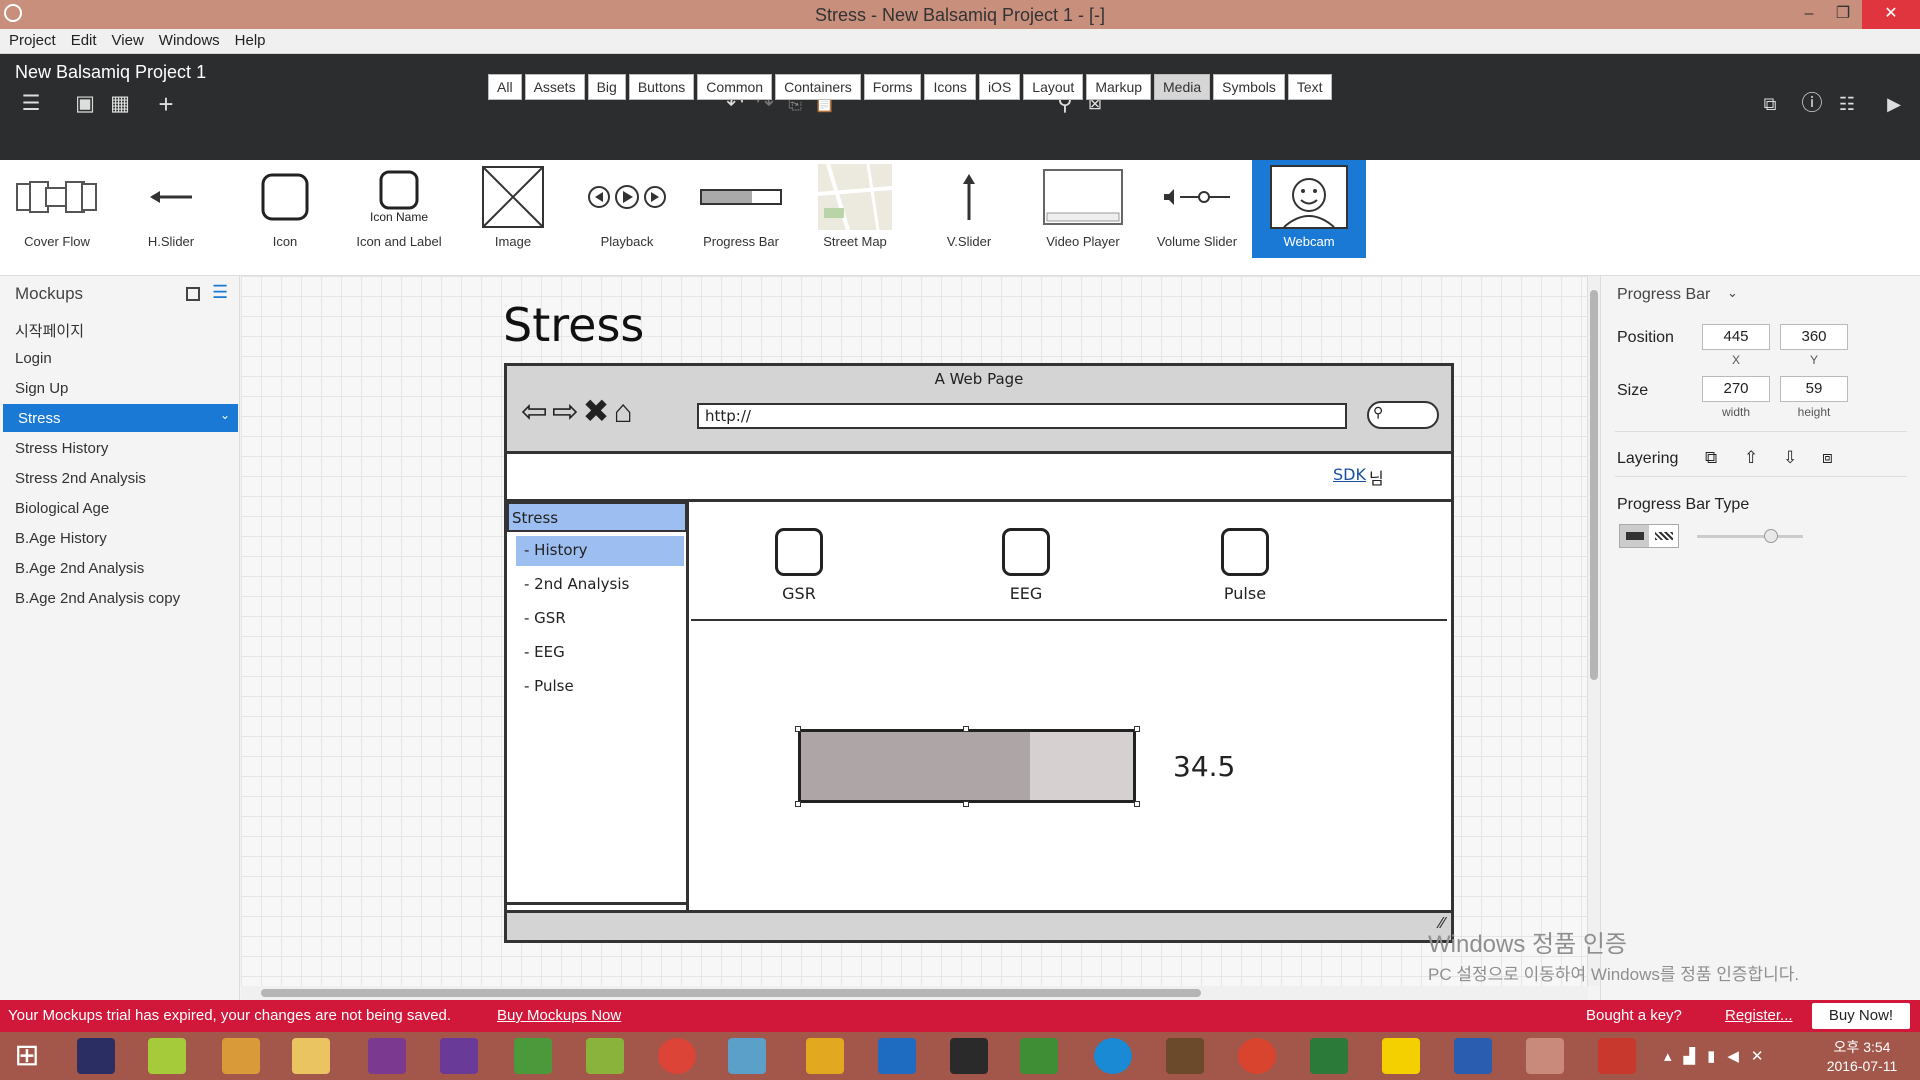  Describe the element at coordinates (1719, 1056) in the screenshot. I see `system-tray-icons: ▴▟▮◀✕` at that location.